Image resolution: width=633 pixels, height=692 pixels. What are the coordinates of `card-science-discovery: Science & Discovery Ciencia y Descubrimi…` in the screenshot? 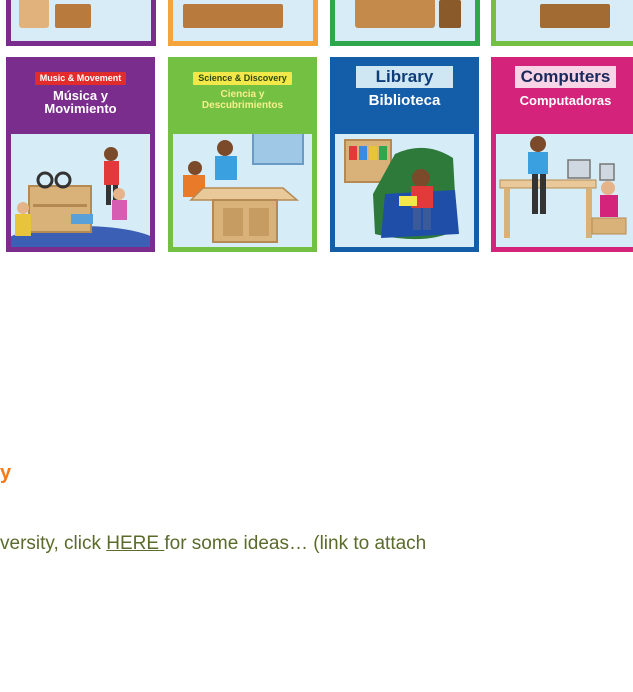 It's located at (242, 154).